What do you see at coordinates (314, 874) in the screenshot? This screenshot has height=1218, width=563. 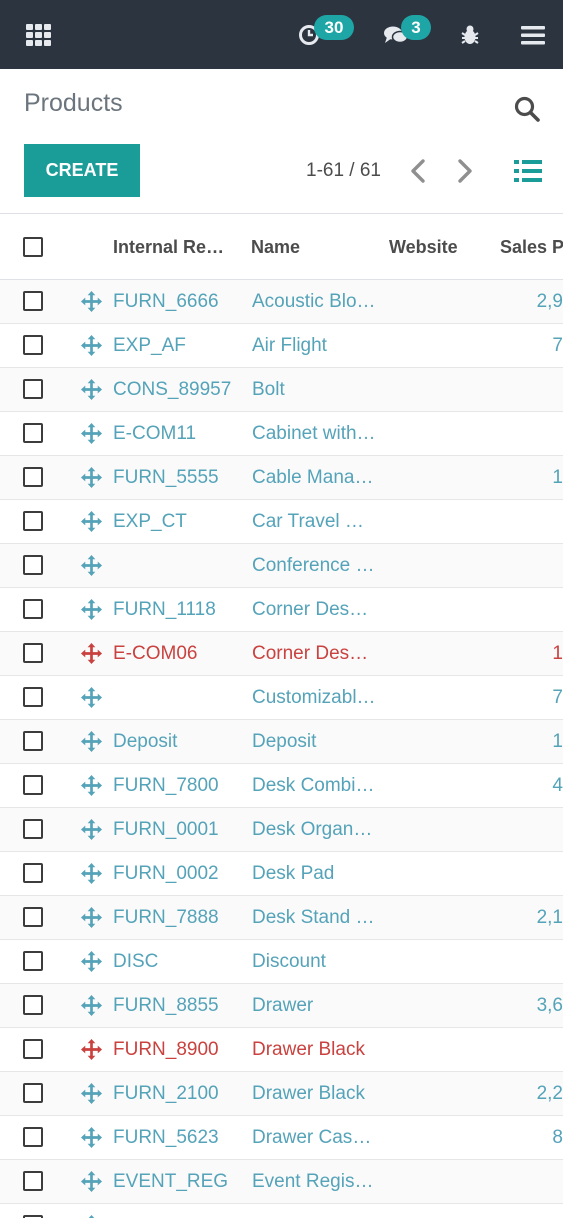 I see `cell-name: Desk Pad` at bounding box center [314, 874].